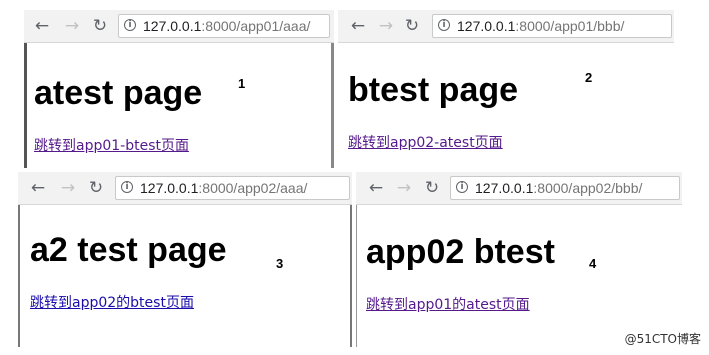  Describe the element at coordinates (448, 305) in the screenshot. I see `navigate-link: 跳转到app01的atest页面` at that location.